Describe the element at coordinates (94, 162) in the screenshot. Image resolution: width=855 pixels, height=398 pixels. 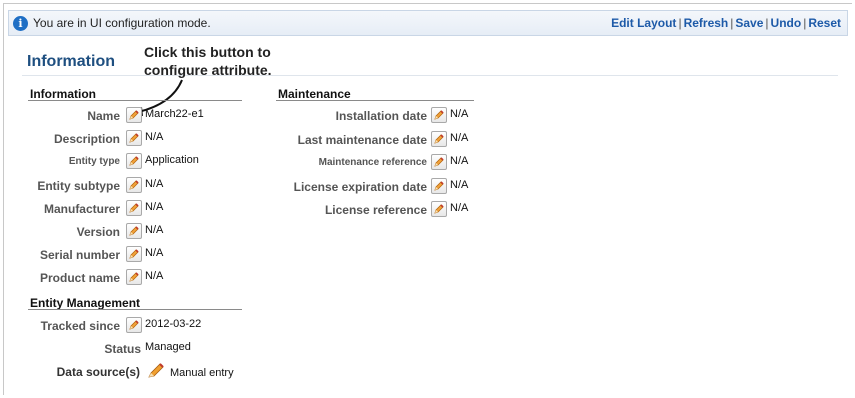
I see `field-label: Entity type` at that location.